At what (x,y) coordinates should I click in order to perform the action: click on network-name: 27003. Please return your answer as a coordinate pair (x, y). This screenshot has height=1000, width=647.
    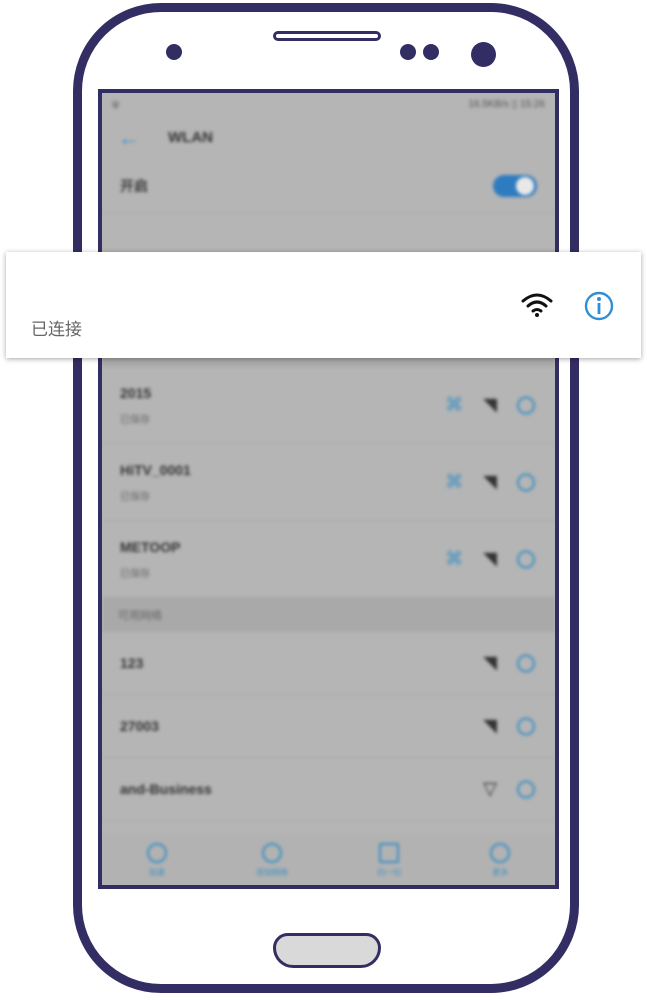
    Looking at the image, I should click on (139, 726).